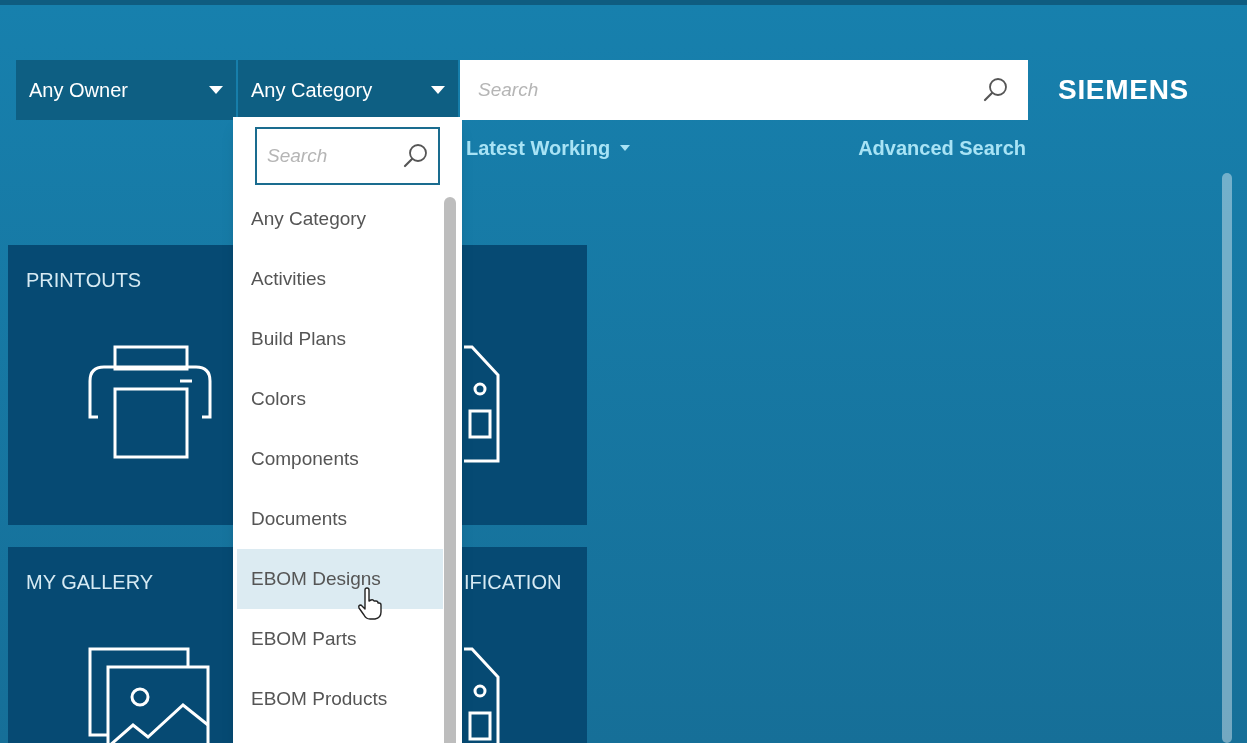 The width and height of the screenshot is (1247, 743). Describe the element at coordinates (513, 582) in the screenshot. I see `tile-title: IFICATION` at that location.